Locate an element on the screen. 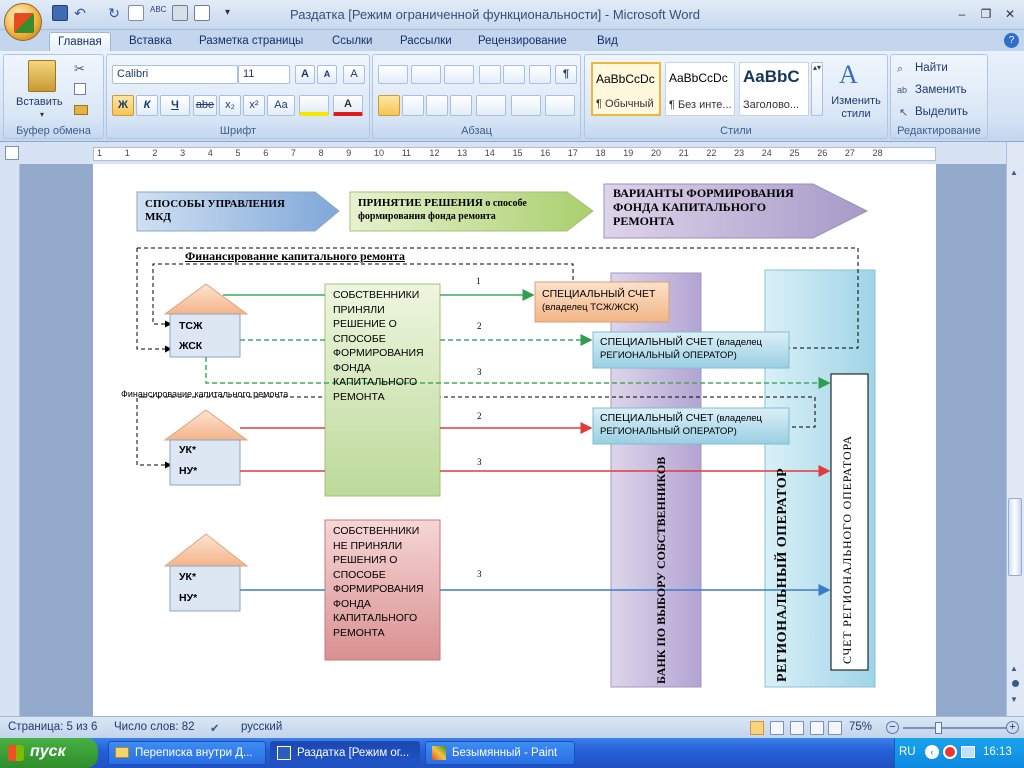 This screenshot has height=768, width=1024. zoom-slider-handle is located at coordinates (938, 728).